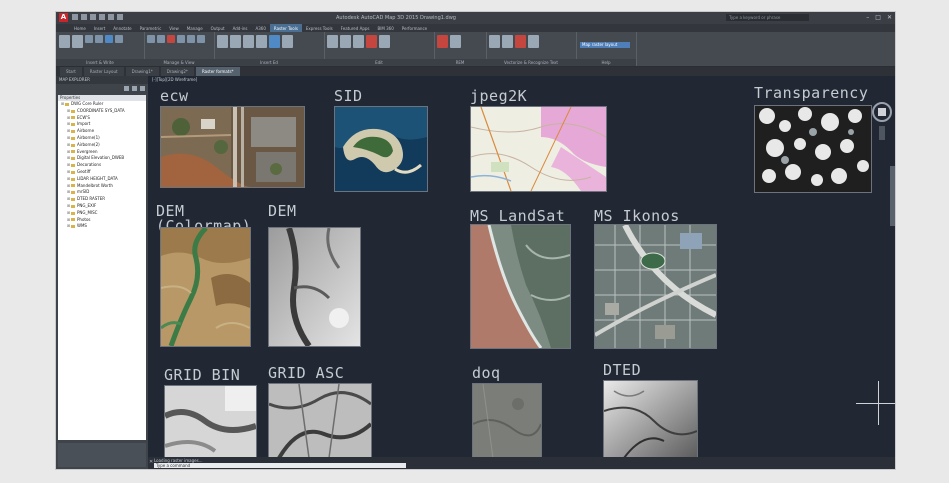 The height and width of the screenshot is (483, 949). I want to click on tab-view: View, so click(174, 28).